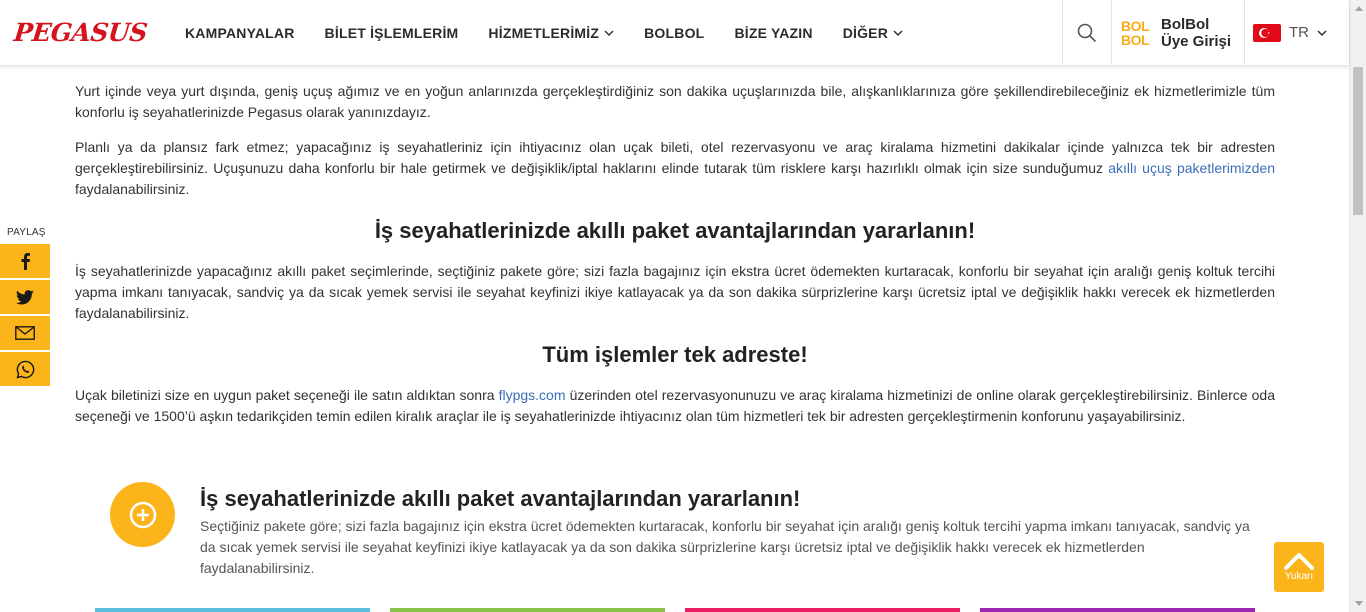 Image resolution: width=1366 pixels, height=612 pixels. I want to click on search-icon, so click(1087, 32).